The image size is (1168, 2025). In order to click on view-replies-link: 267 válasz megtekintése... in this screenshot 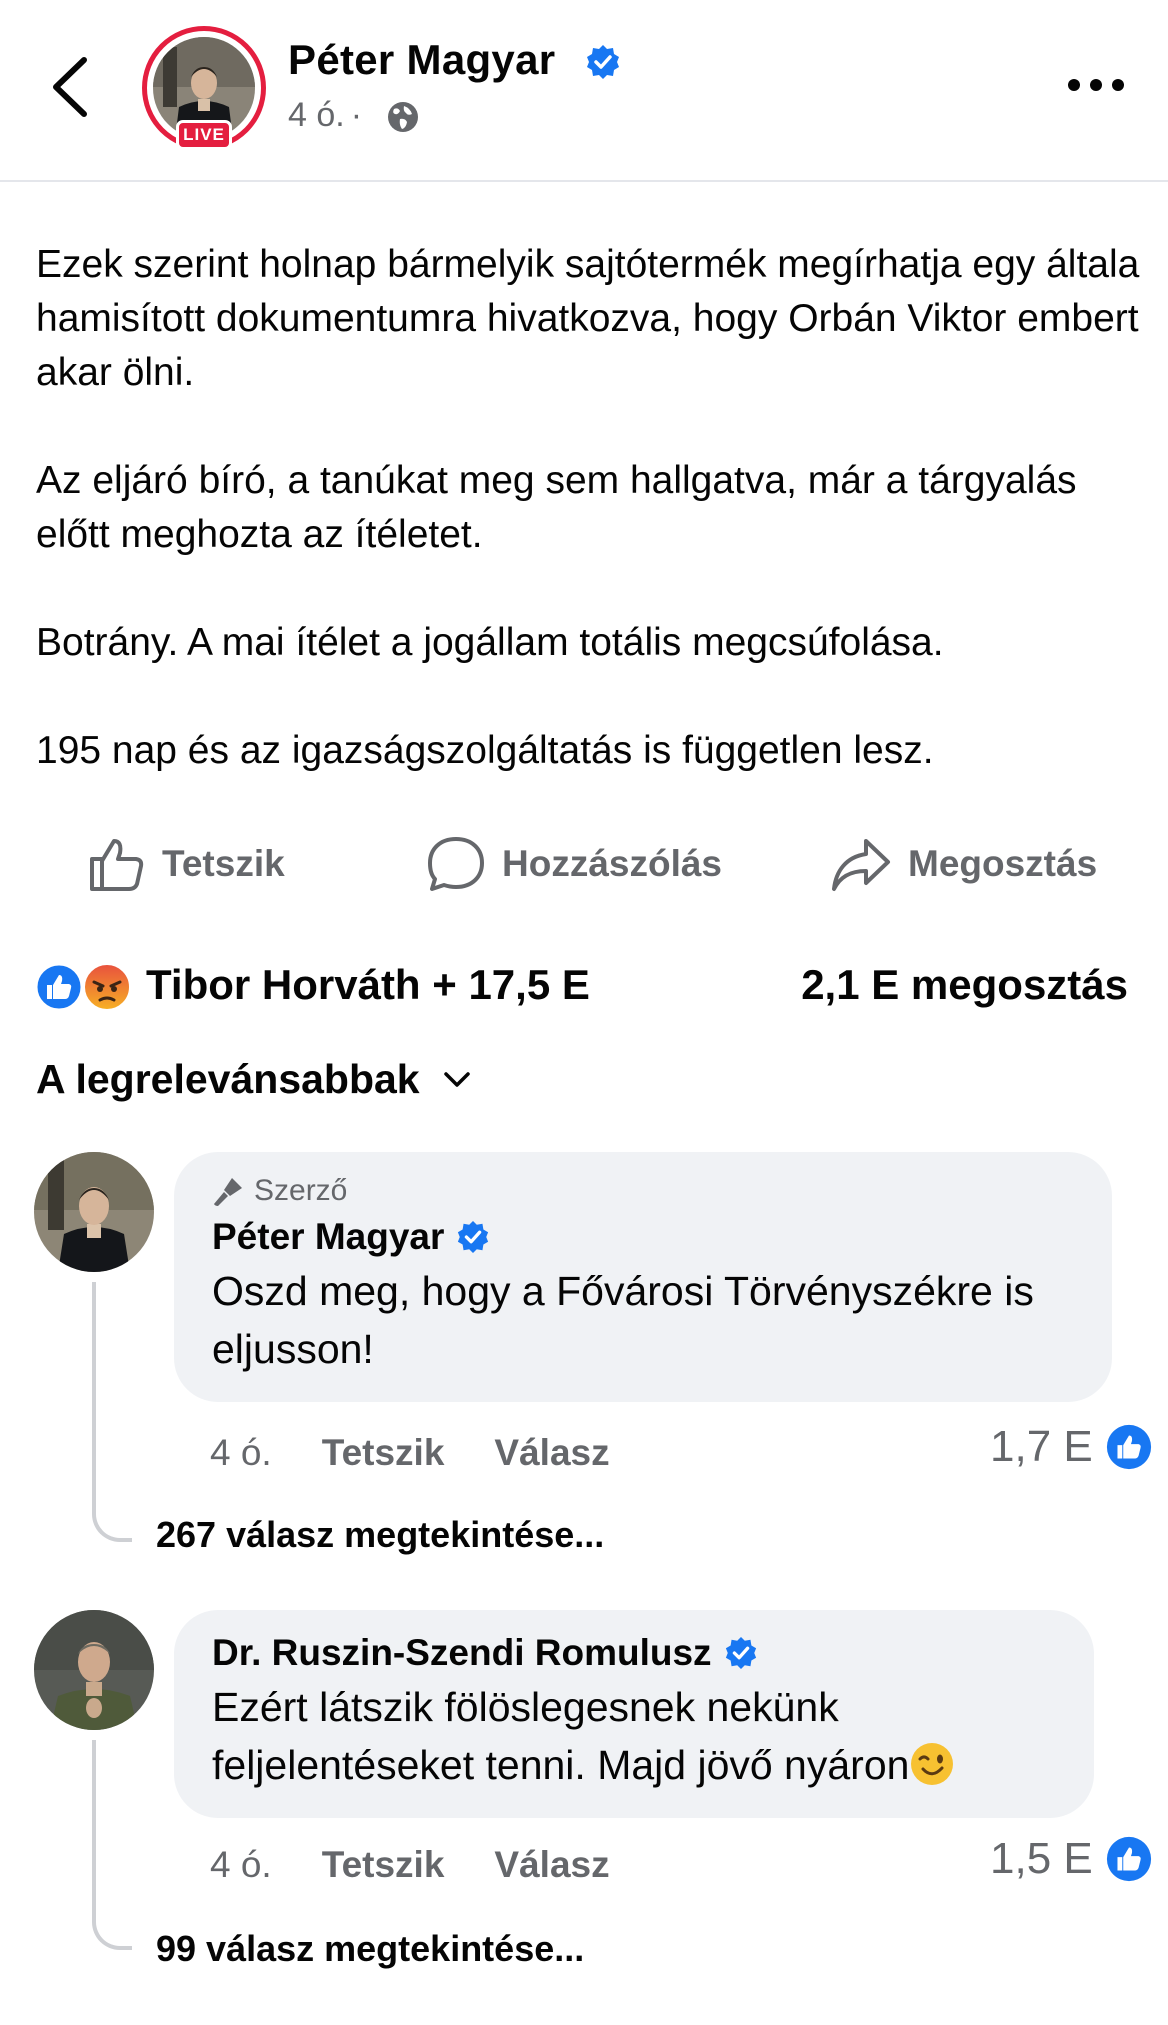, I will do `click(380, 1535)`.